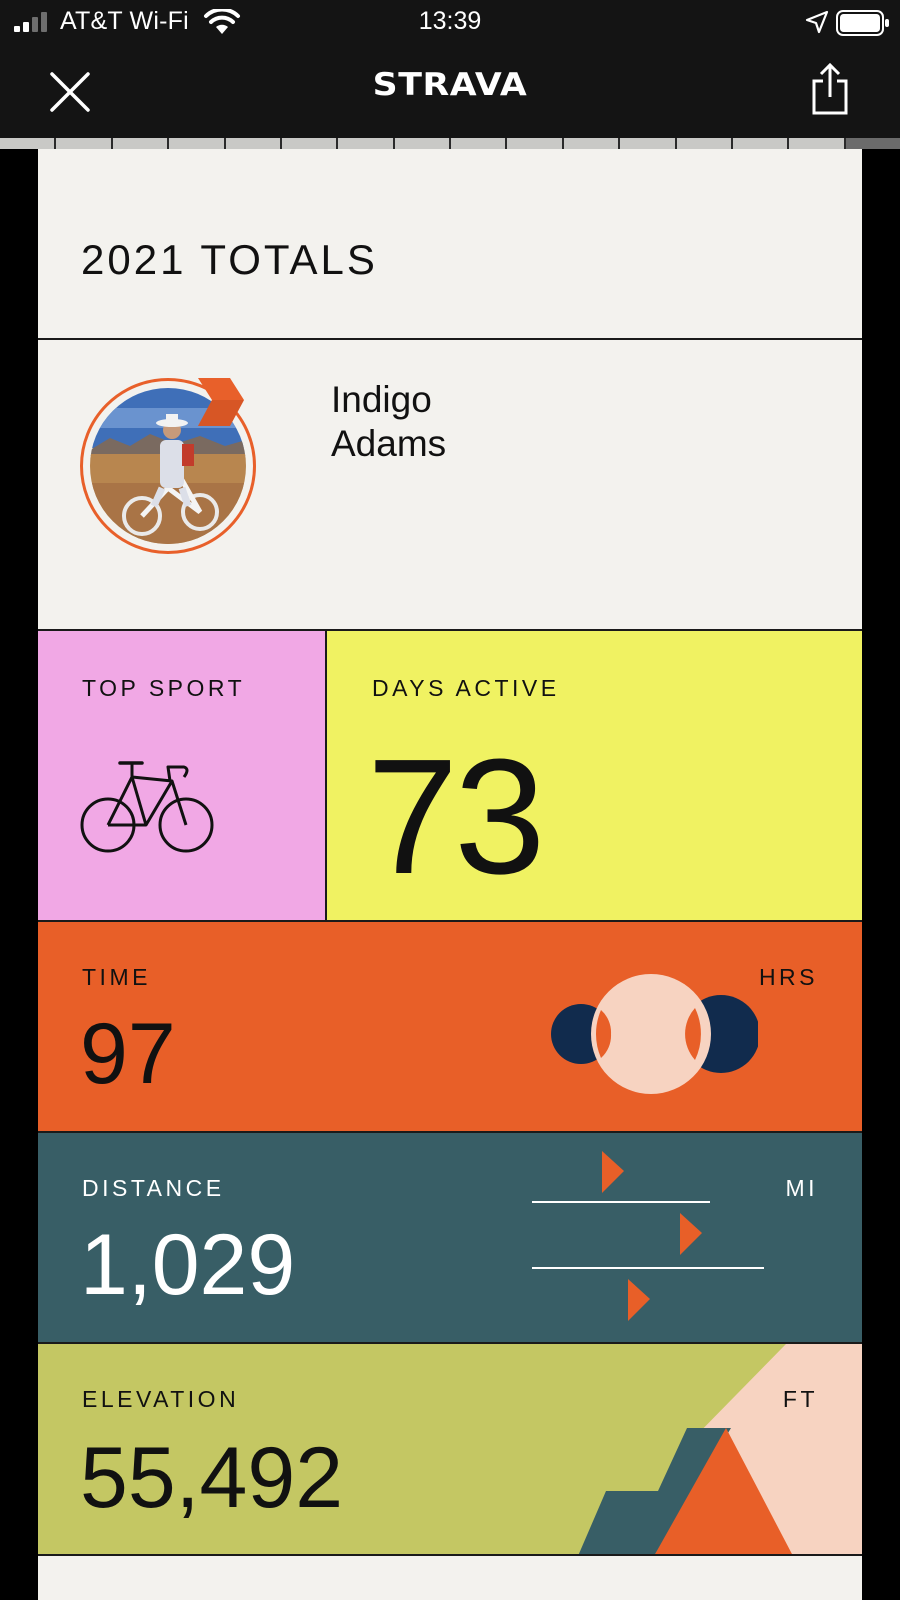 This screenshot has width=900, height=1600. I want to click on avatar, so click(168, 466).